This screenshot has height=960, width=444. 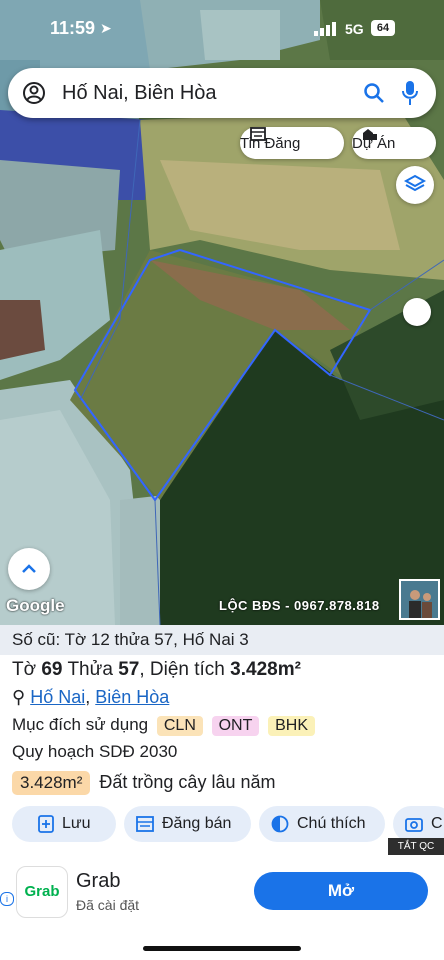 I want to click on search-bar: Hố Nai, Biên Hòa, so click(x=222, y=93).